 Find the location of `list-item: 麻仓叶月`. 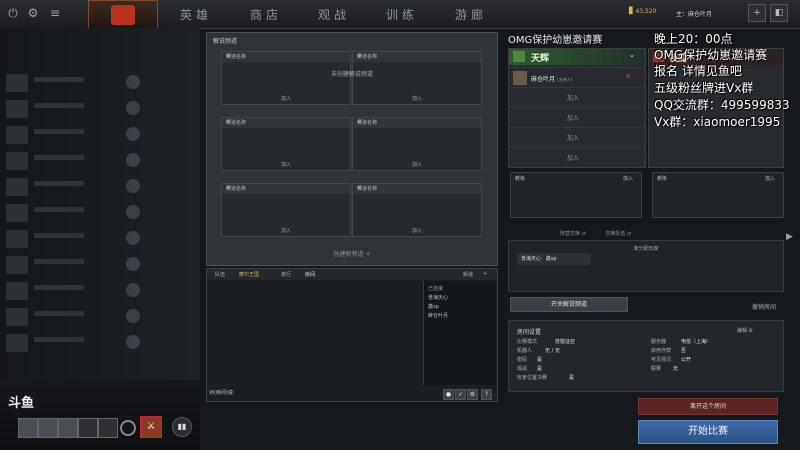

list-item: 麻仓叶月 is located at coordinates (438, 315).